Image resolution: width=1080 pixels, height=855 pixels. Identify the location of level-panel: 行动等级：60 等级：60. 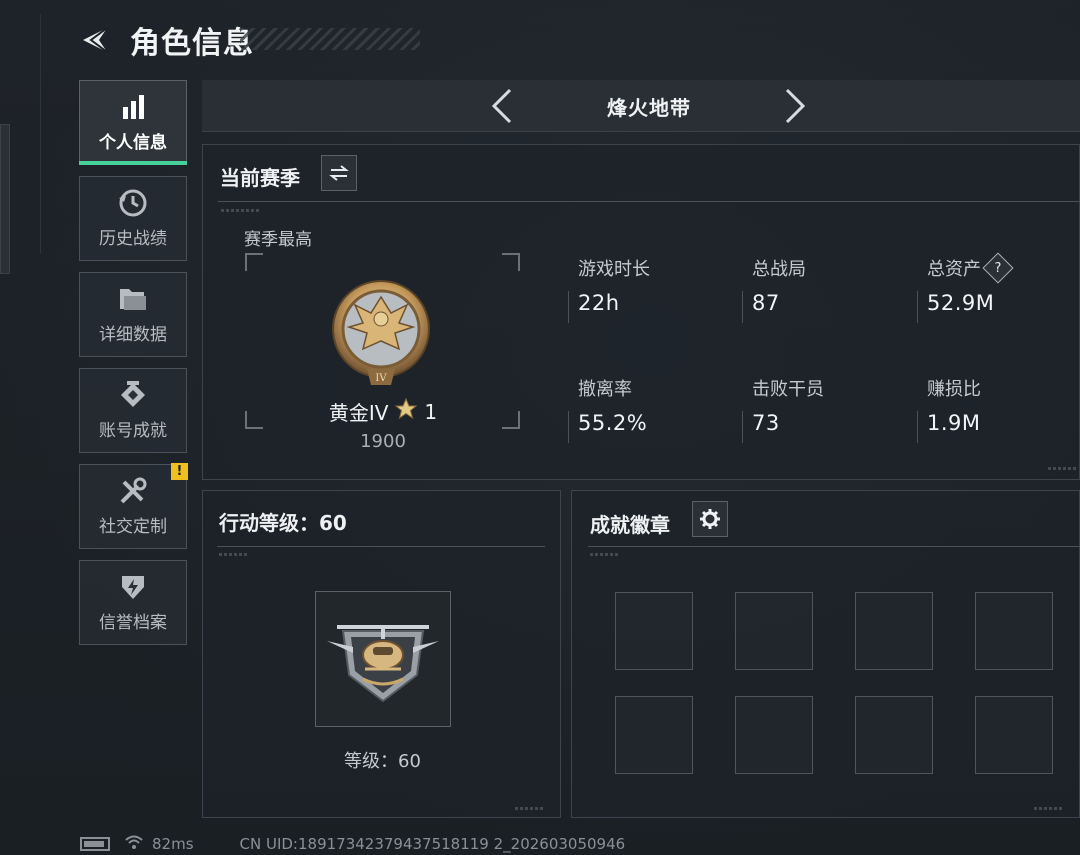
(381, 654).